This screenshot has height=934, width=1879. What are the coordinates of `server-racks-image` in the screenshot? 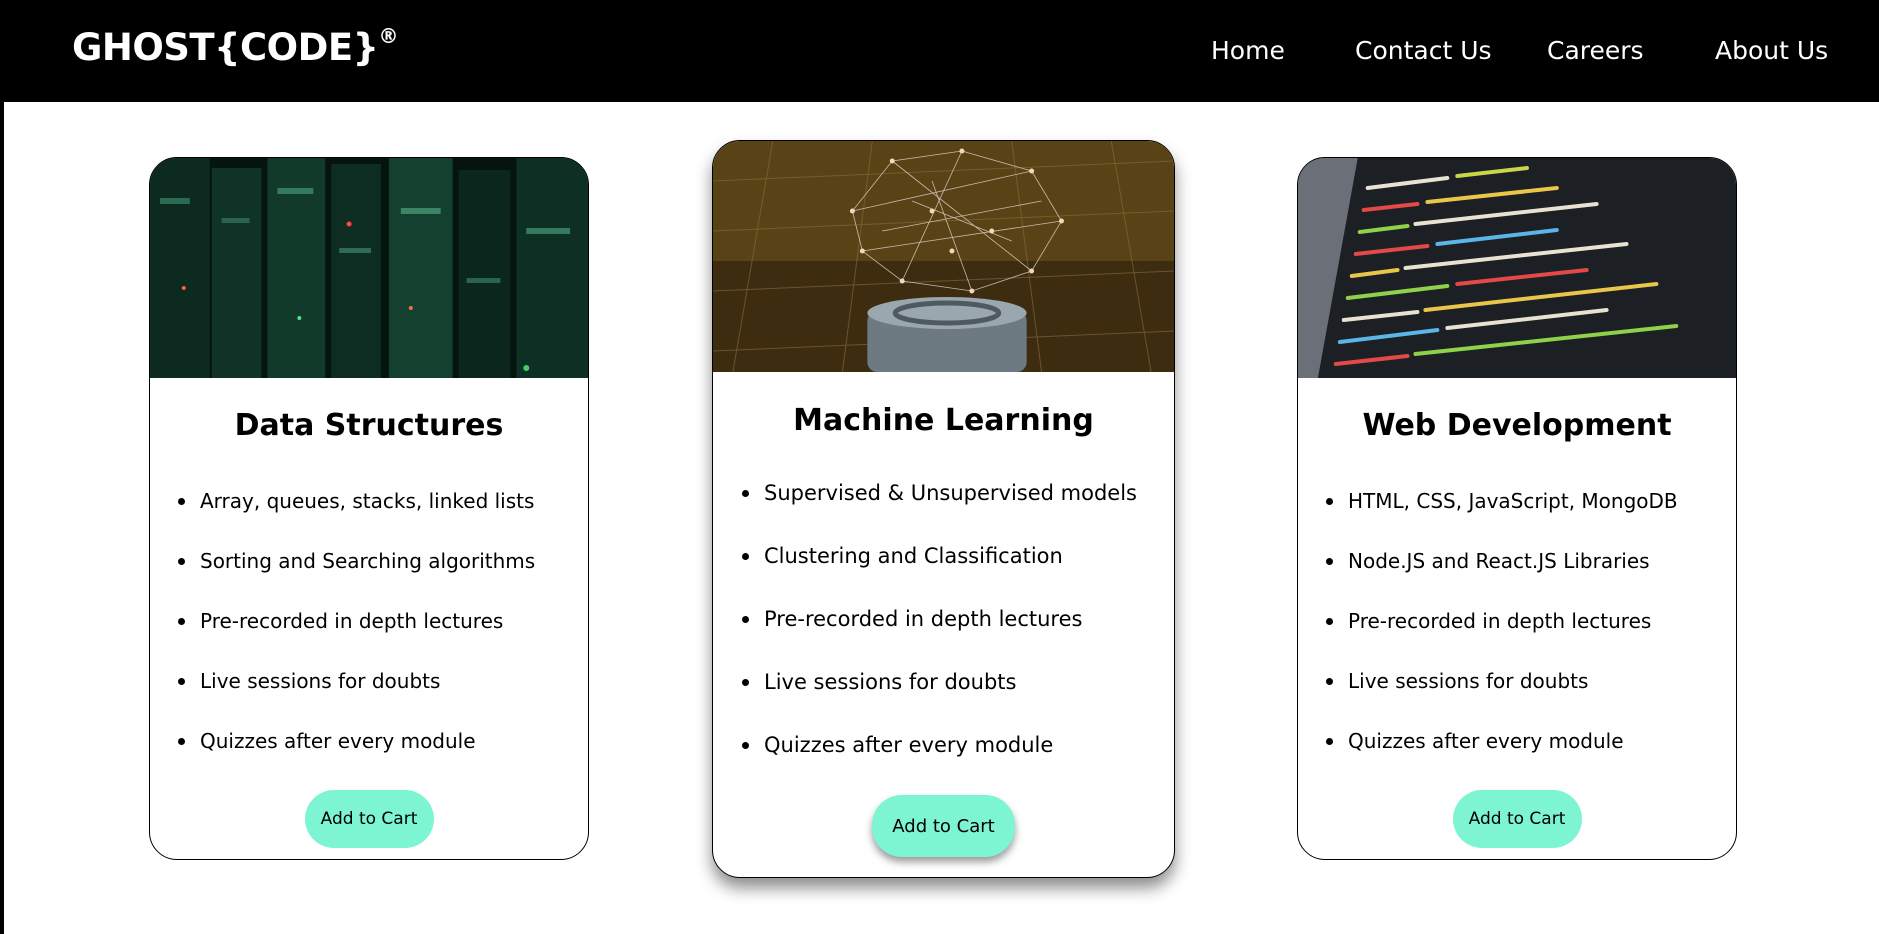 It's located at (369, 268).